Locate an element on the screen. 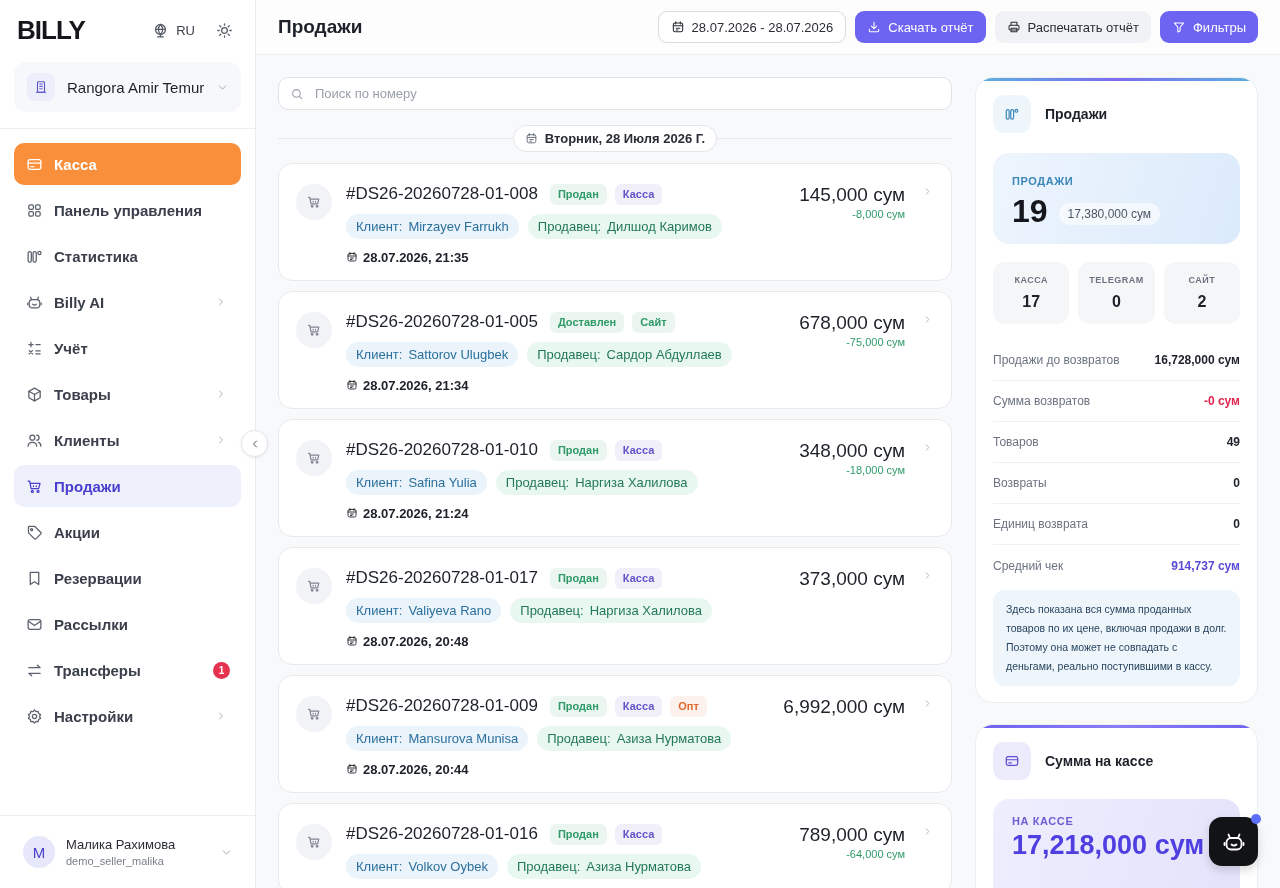 The image size is (1280, 888). channel-label: КАССА is located at coordinates (1031, 280).